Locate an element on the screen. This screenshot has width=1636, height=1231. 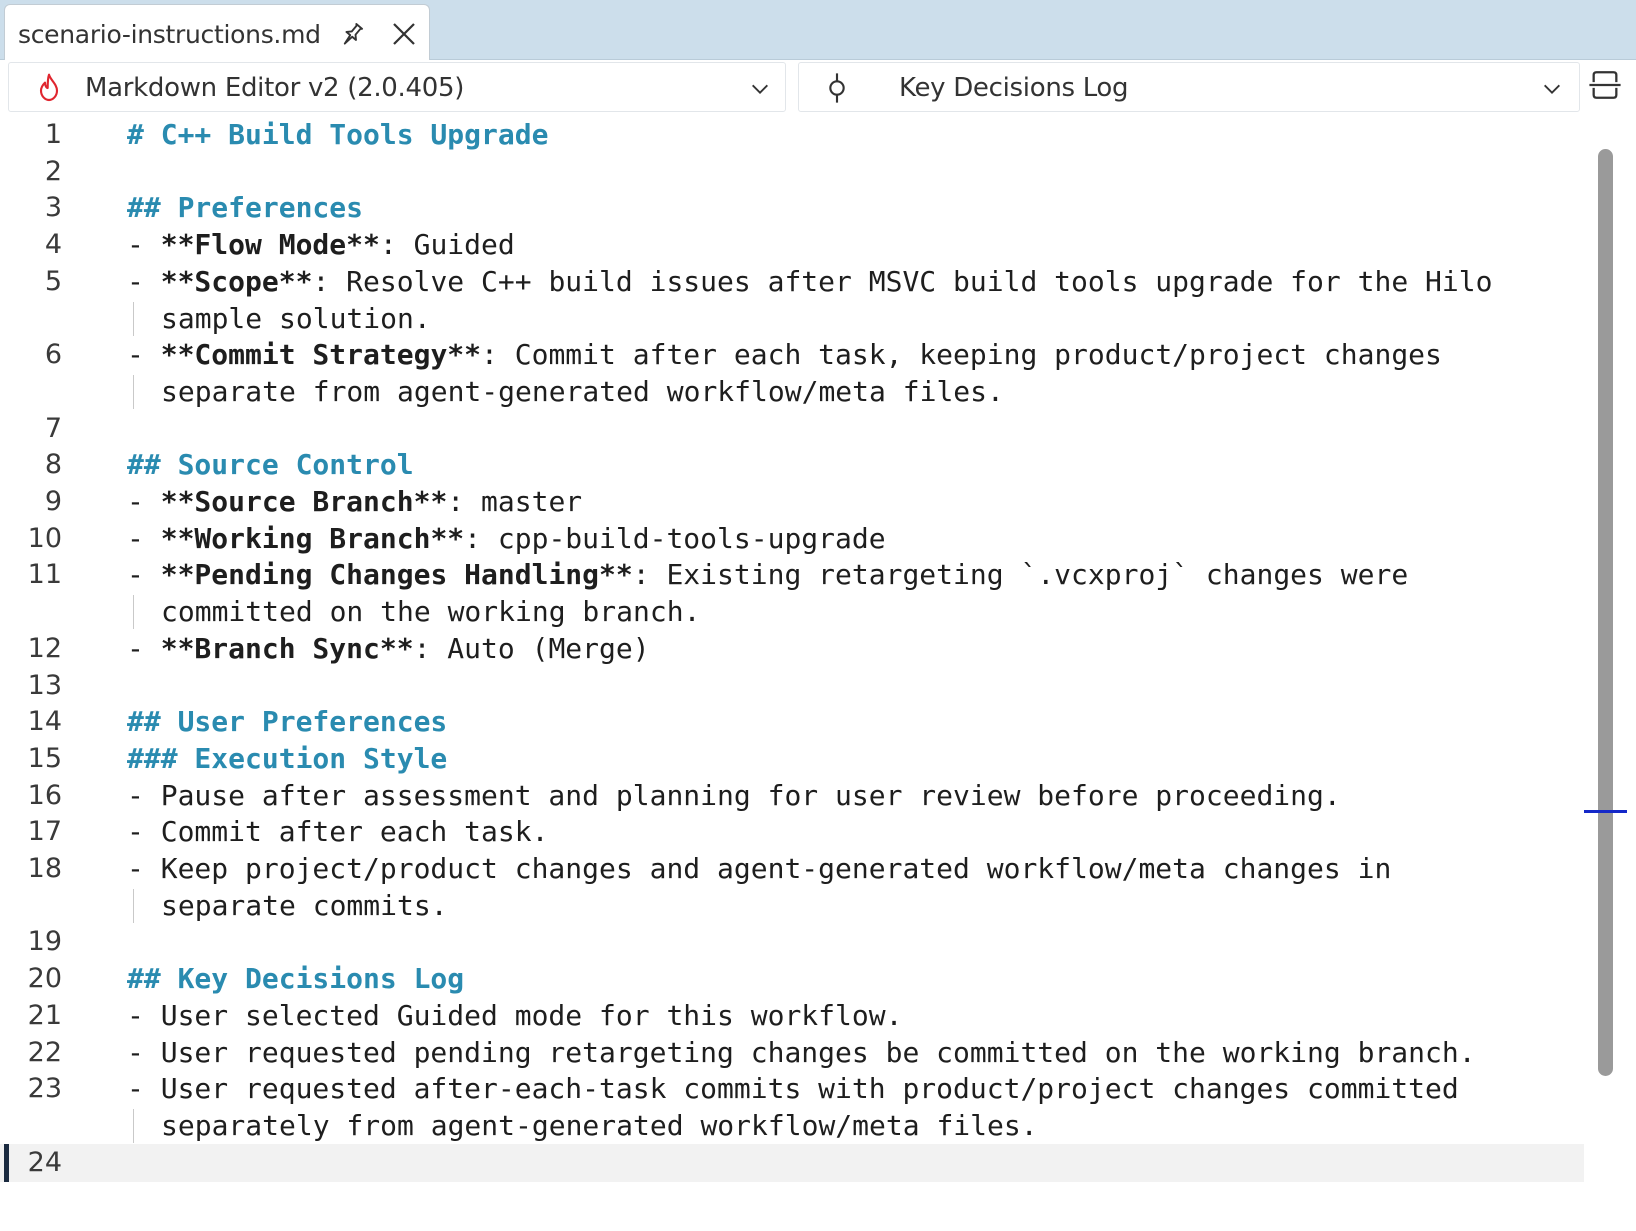
code-line: 13 is located at coordinates (792, 686).